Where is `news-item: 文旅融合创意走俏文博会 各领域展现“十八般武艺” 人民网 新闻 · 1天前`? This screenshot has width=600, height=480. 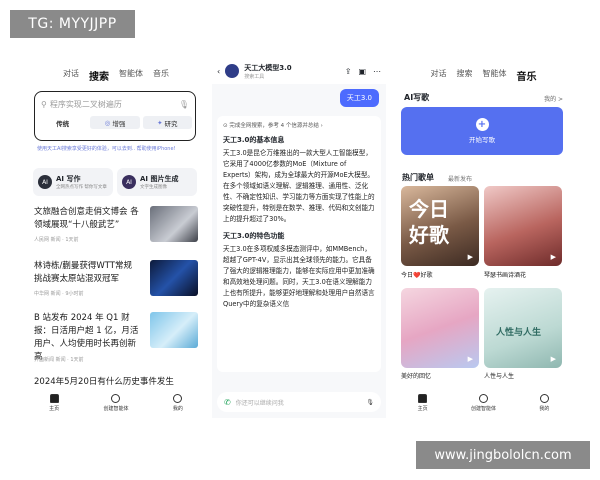
news-item: 文旅融合创意走俏文博会 各领域展现“十八般武艺” 人民网 新闻 · 1天前 is located at coordinates (116, 227).